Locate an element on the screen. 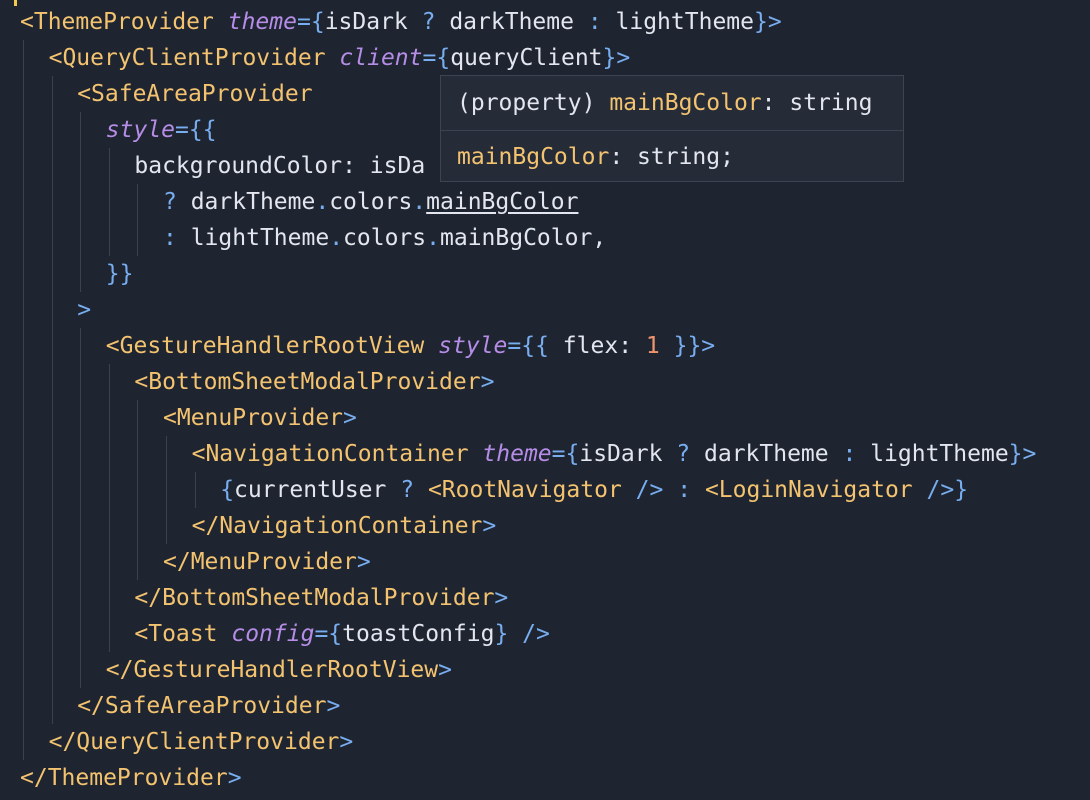 Image resolution: width=1090 pixels, height=800 pixels. tooltip-signature: (property) mainBgColor: string is located at coordinates (664, 103).